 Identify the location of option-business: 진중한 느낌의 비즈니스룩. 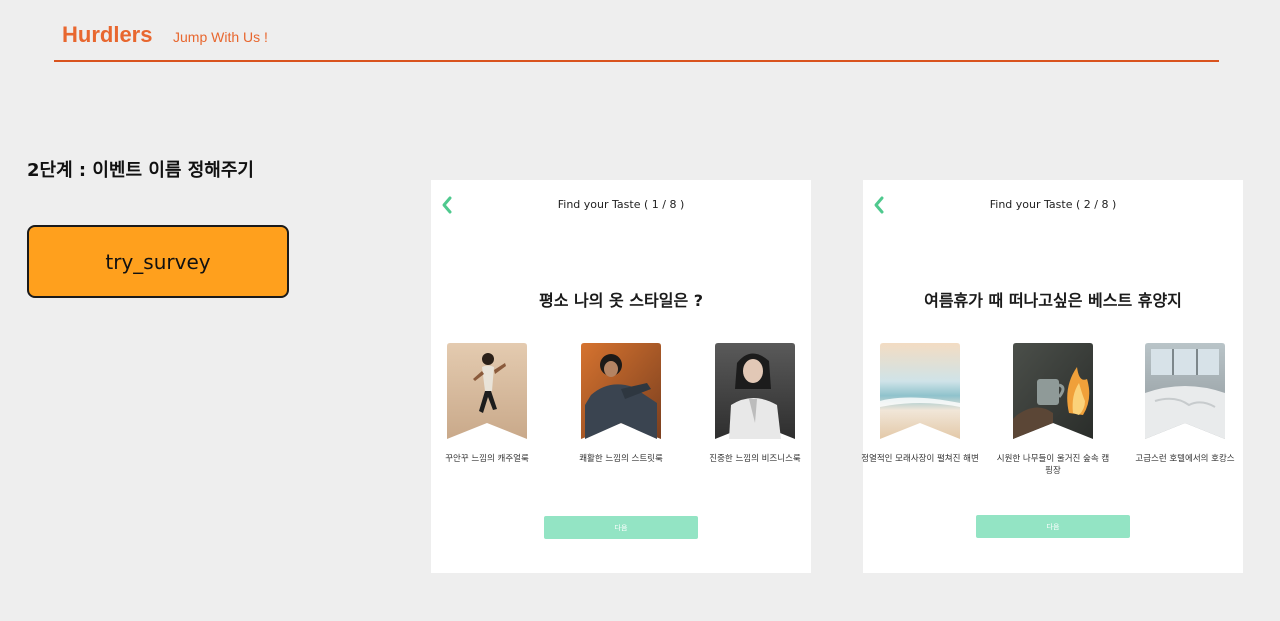
(755, 404).